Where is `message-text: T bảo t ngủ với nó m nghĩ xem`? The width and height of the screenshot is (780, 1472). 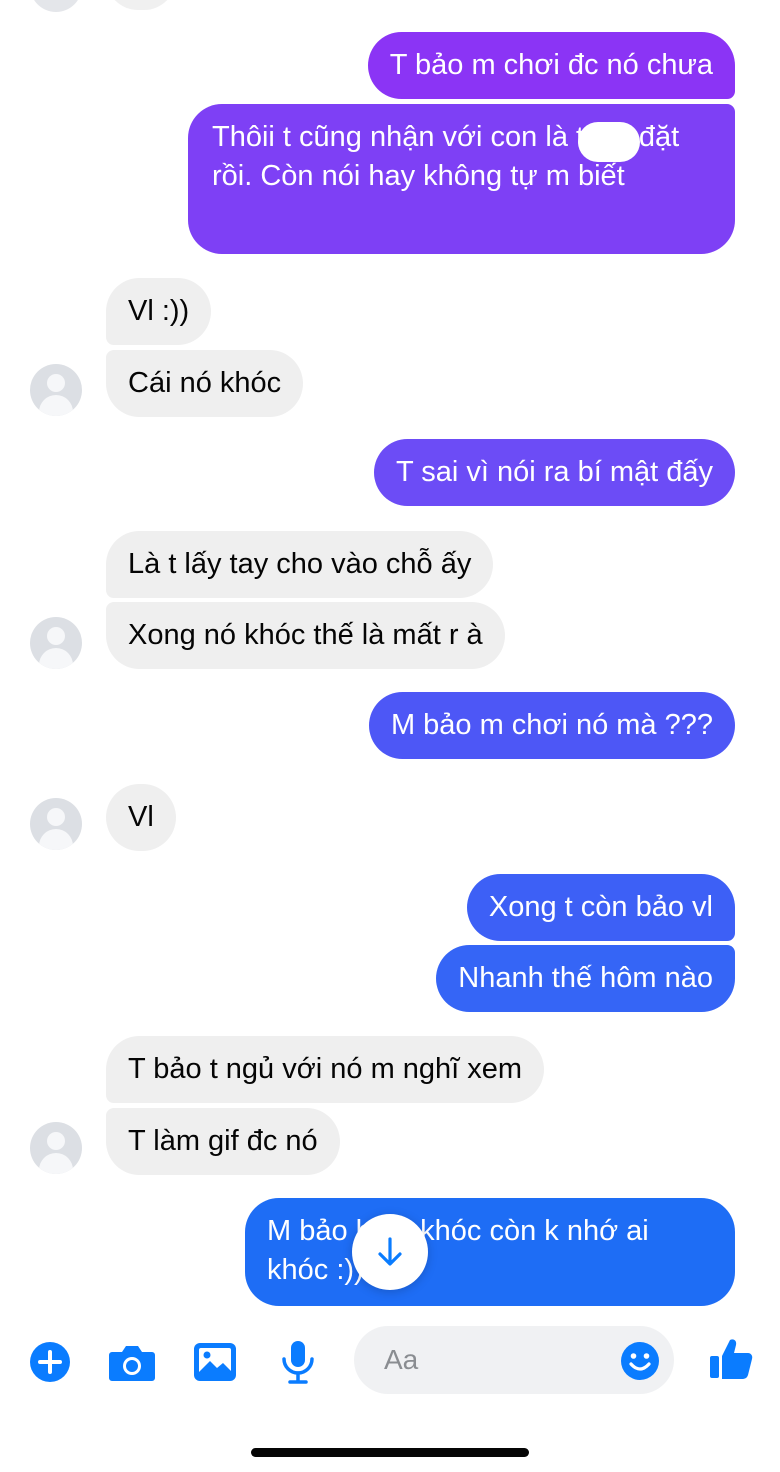 message-text: T bảo t ngủ với nó m nghĩ xem is located at coordinates (325, 1069).